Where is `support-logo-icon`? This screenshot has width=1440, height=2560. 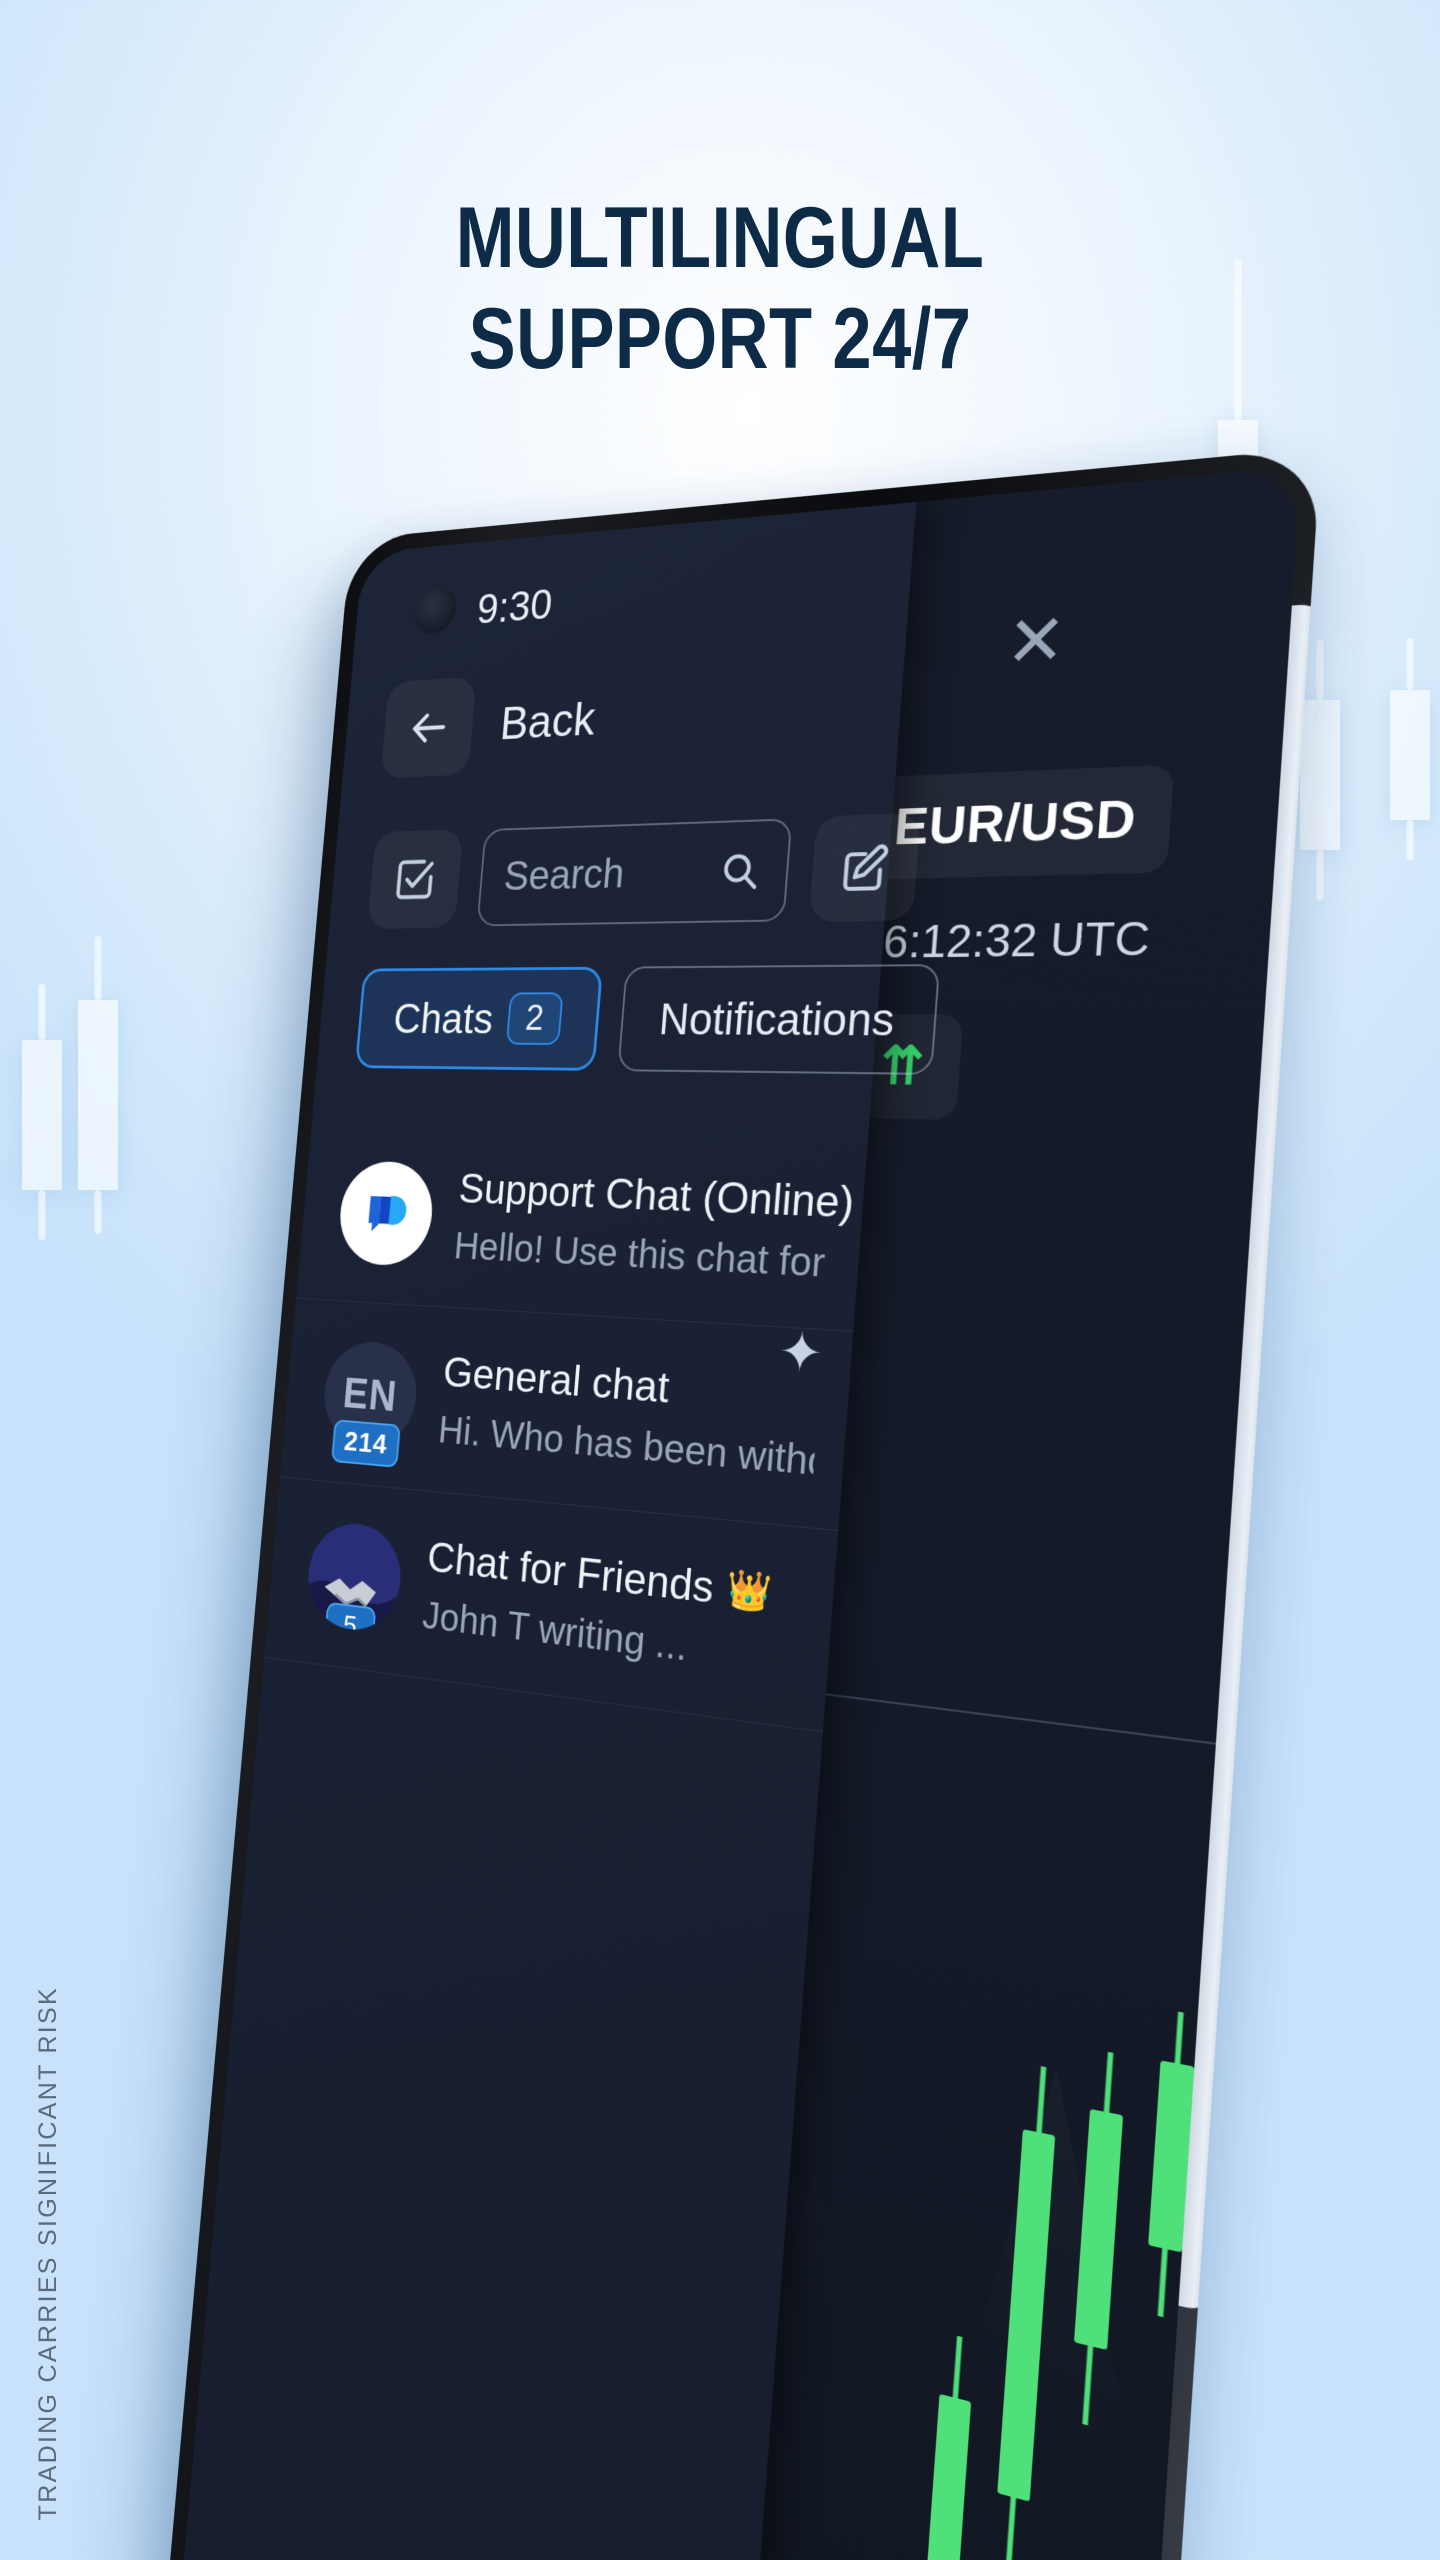
support-logo-icon is located at coordinates (387, 1213).